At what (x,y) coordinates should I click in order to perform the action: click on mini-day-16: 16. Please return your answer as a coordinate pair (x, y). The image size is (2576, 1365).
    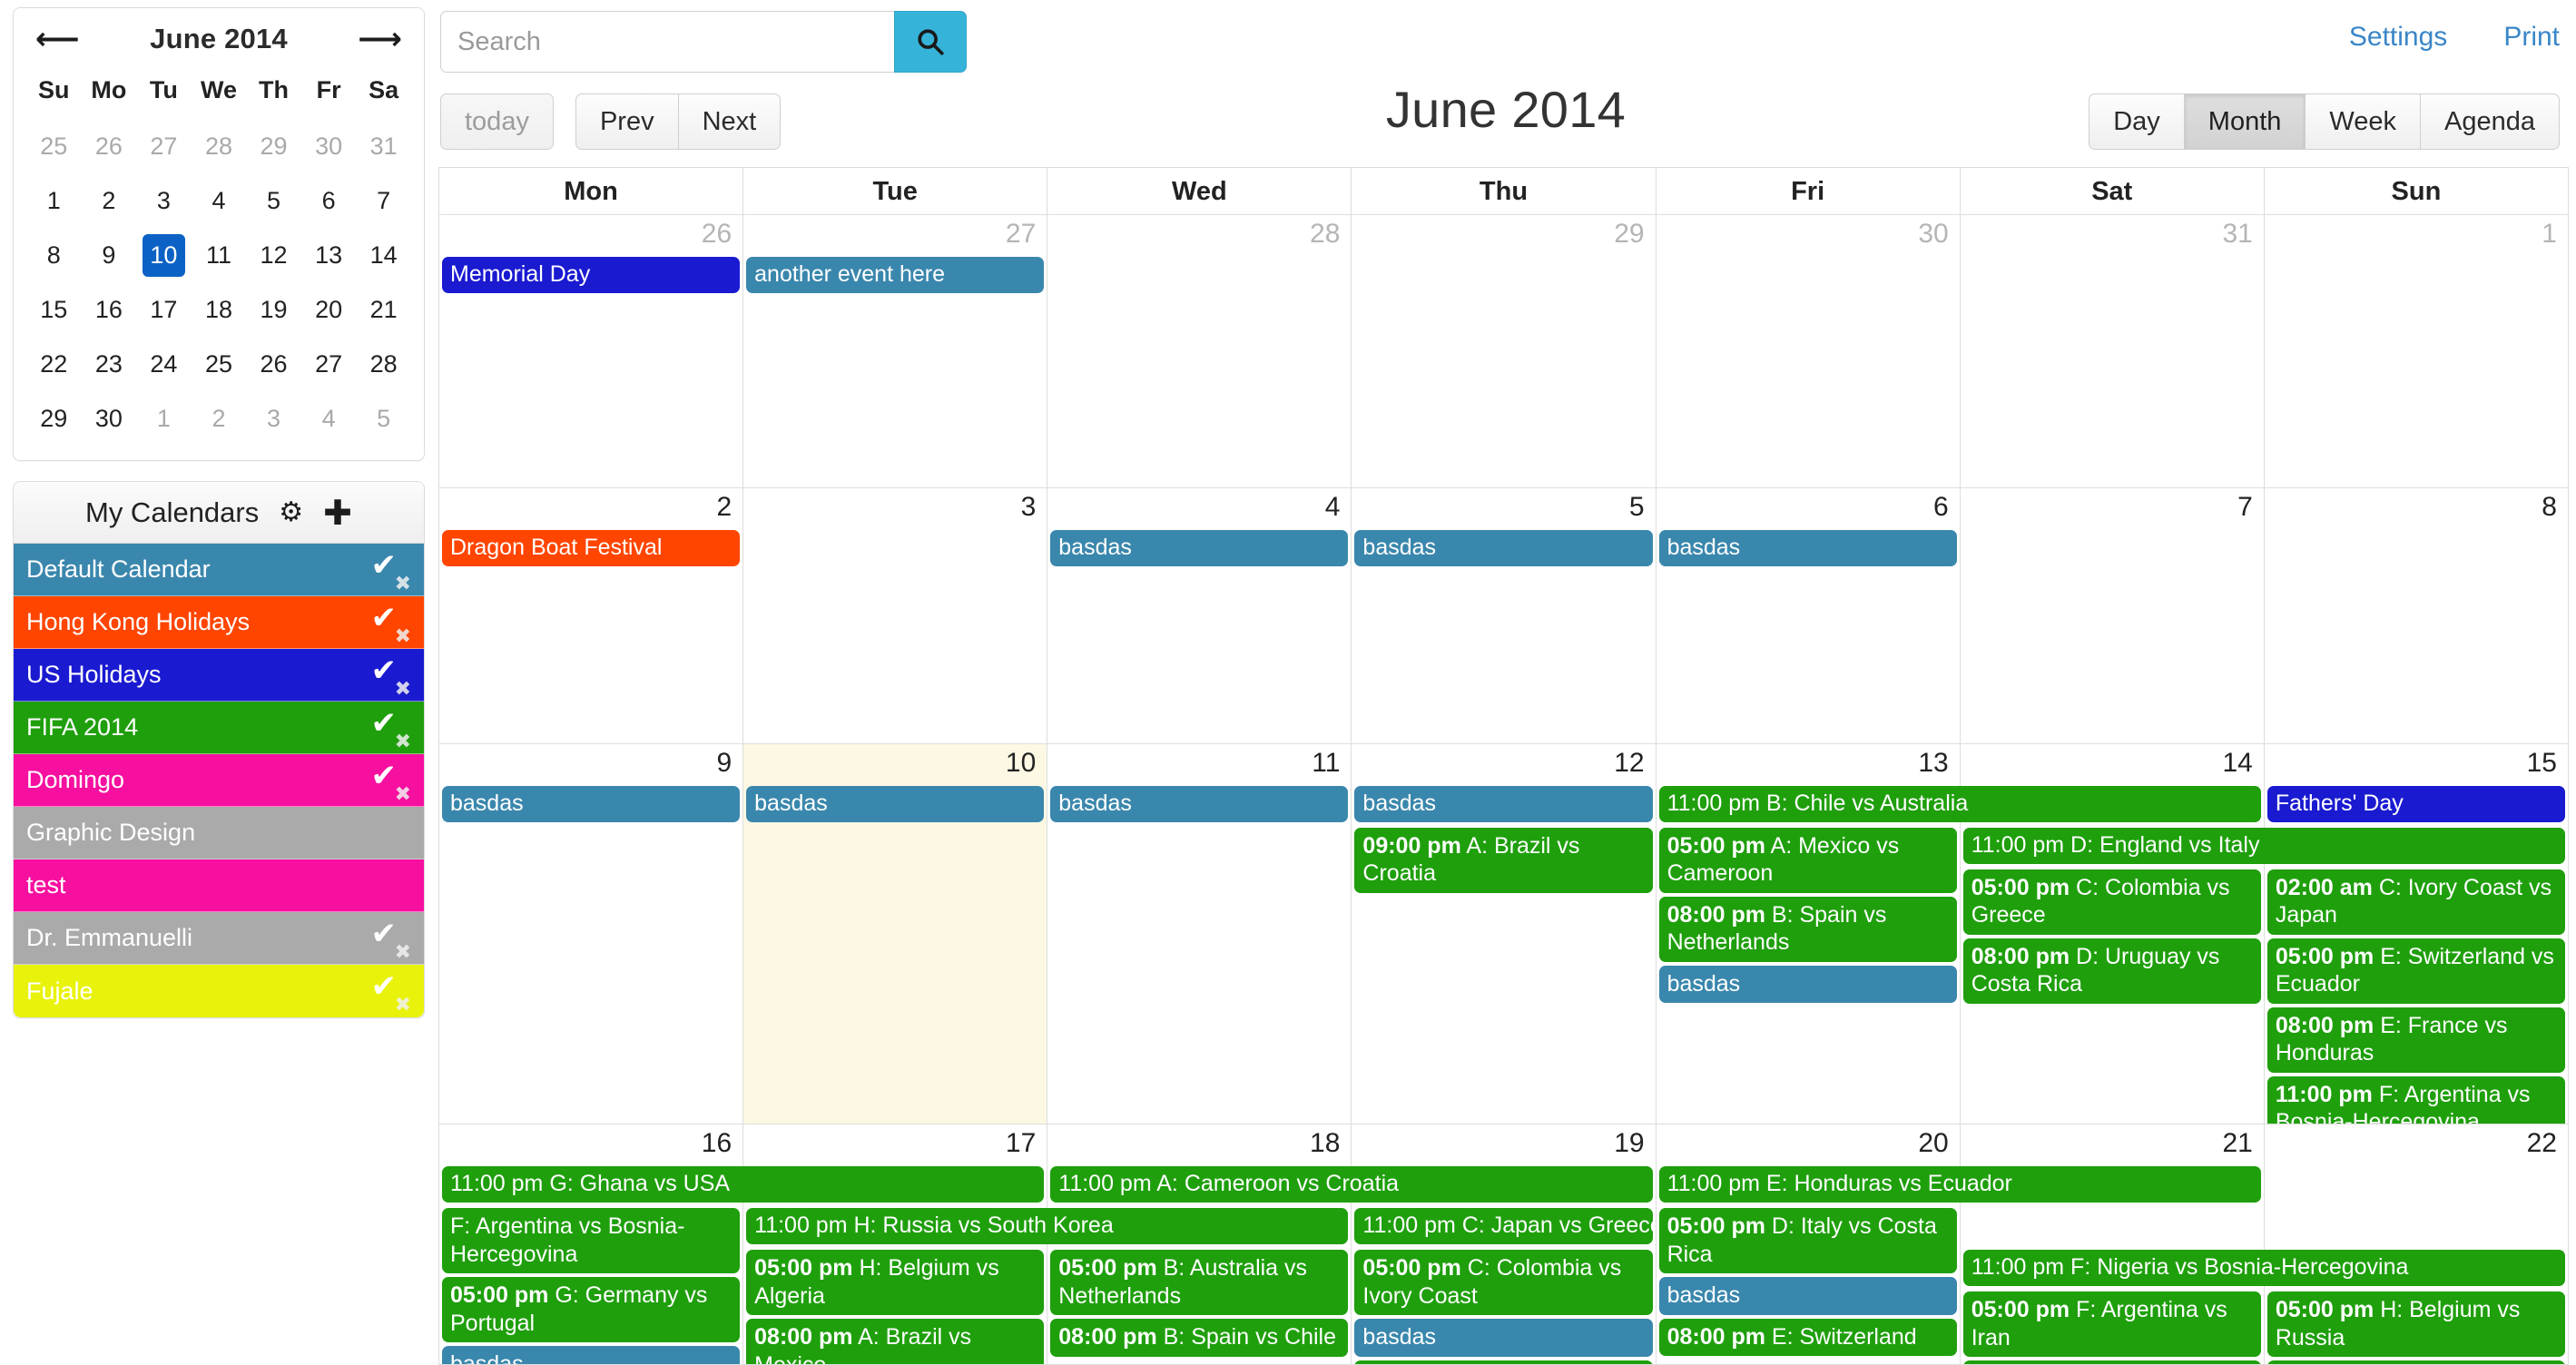
    Looking at the image, I should click on (109, 310).